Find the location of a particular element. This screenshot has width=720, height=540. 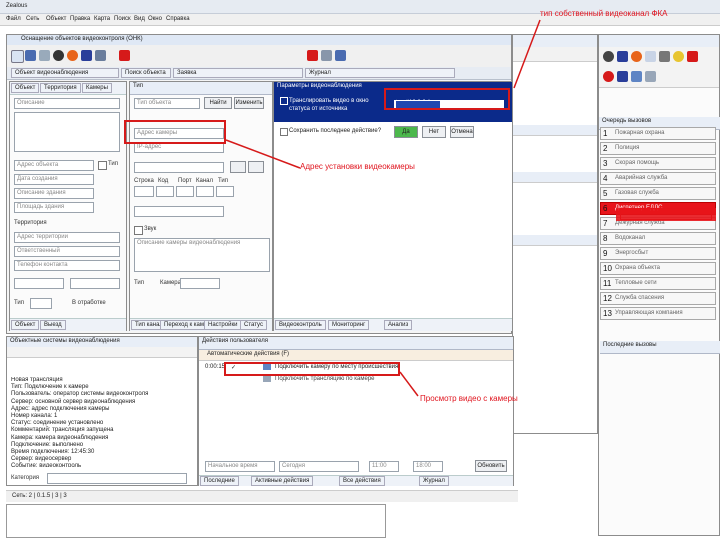

arrow-middle is located at coordinates (263, 154).